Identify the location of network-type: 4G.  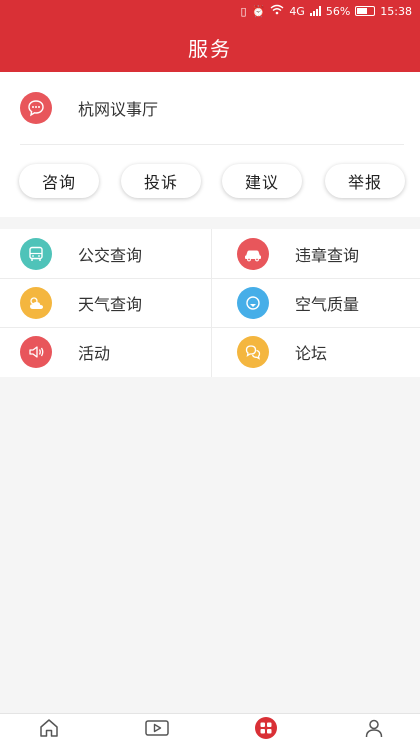
(297, 11).